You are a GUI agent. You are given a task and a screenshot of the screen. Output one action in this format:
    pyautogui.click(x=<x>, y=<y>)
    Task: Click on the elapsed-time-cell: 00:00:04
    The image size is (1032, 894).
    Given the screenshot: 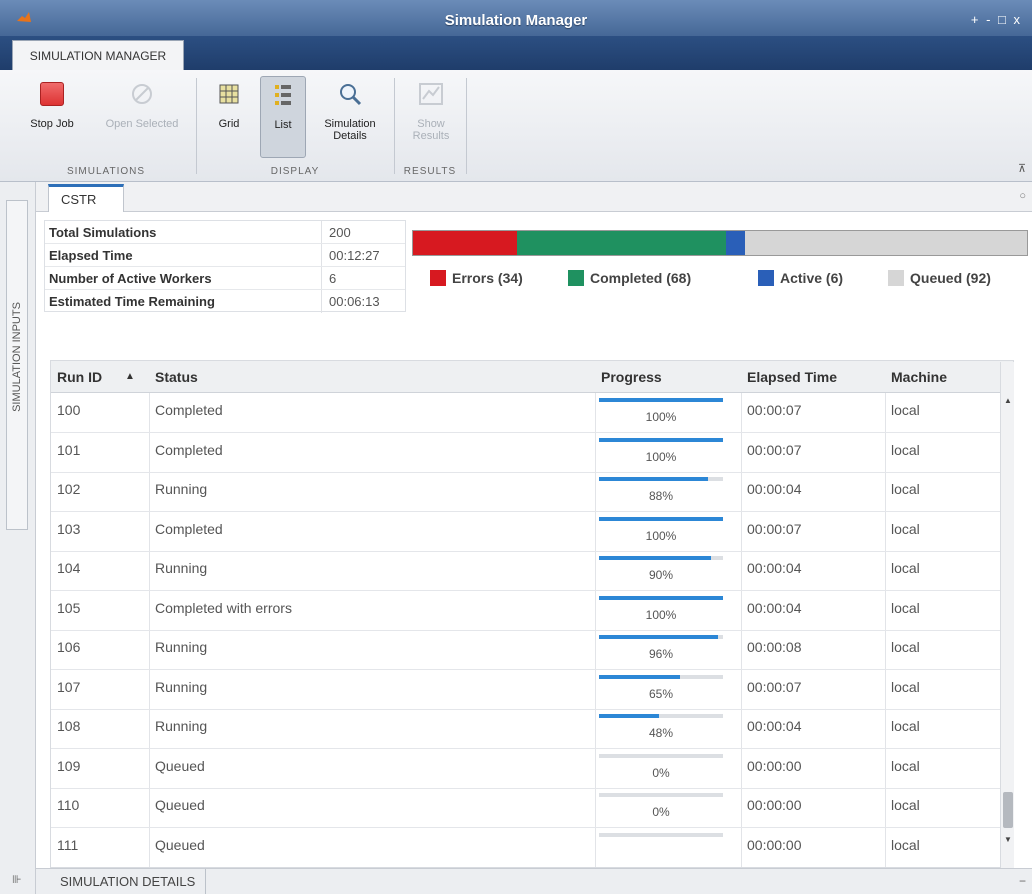 What is the action you would take?
    pyautogui.click(x=774, y=726)
    